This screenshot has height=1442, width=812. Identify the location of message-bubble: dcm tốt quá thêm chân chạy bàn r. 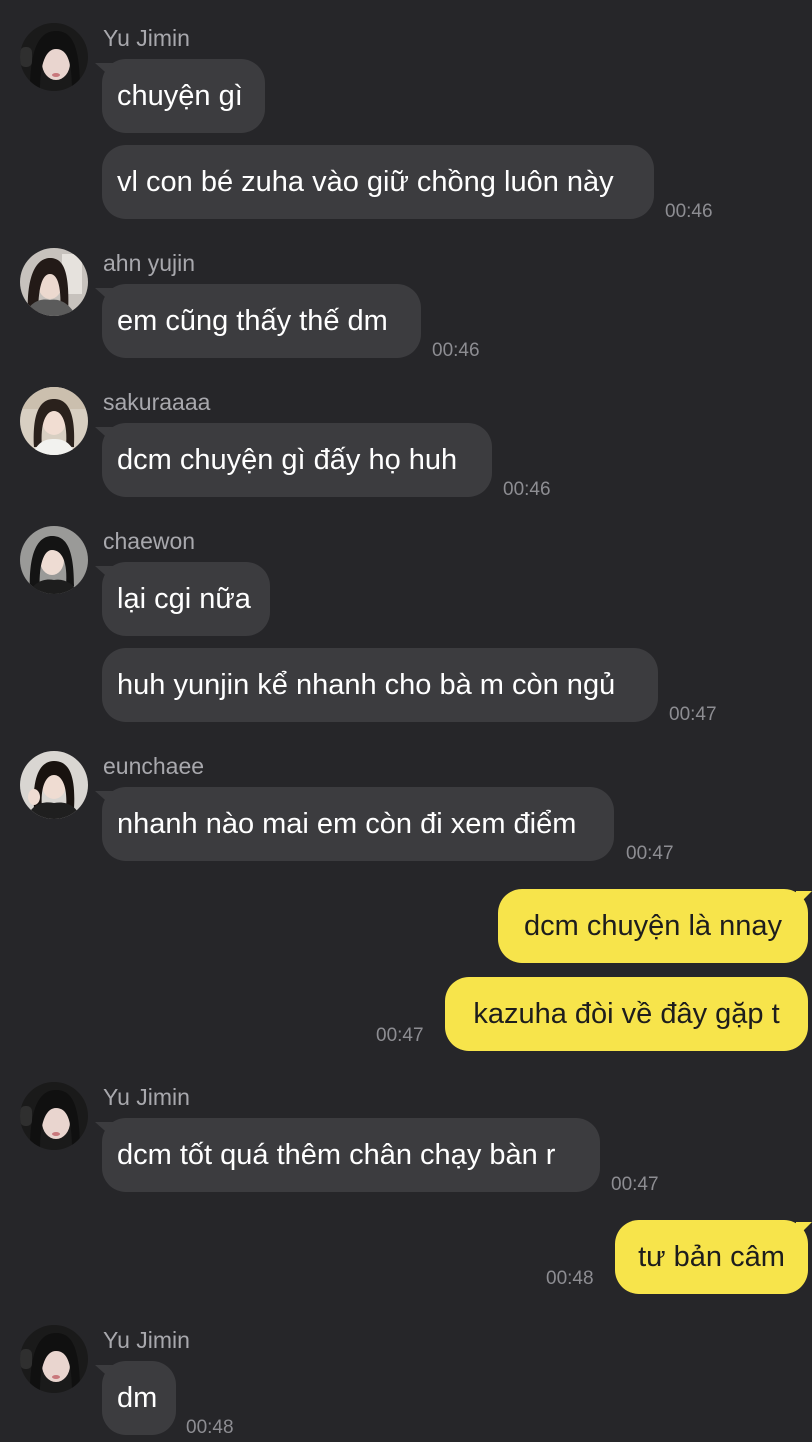
(351, 1155).